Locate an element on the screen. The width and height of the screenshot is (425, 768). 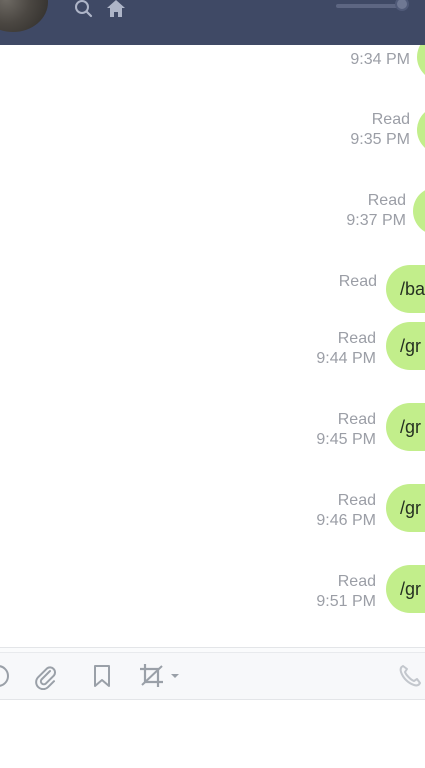
message-row: Read 9:51 PM /gr is located at coordinates (212, 593).